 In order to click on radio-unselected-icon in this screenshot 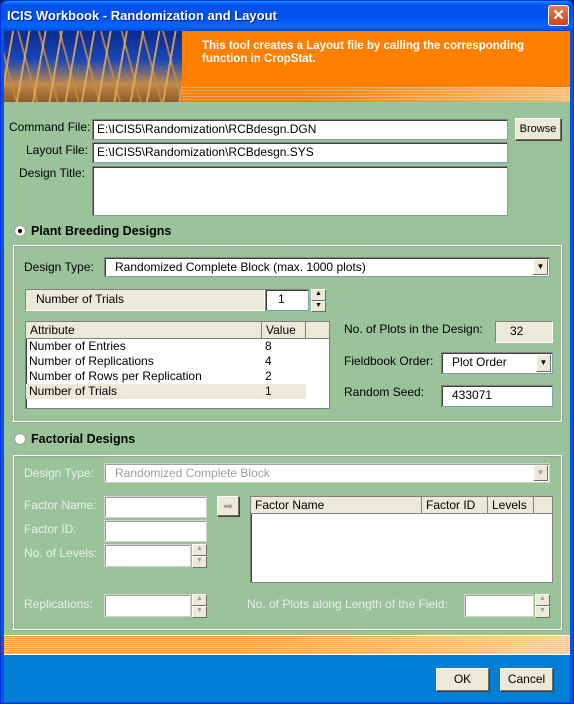, I will do `click(20, 439)`.